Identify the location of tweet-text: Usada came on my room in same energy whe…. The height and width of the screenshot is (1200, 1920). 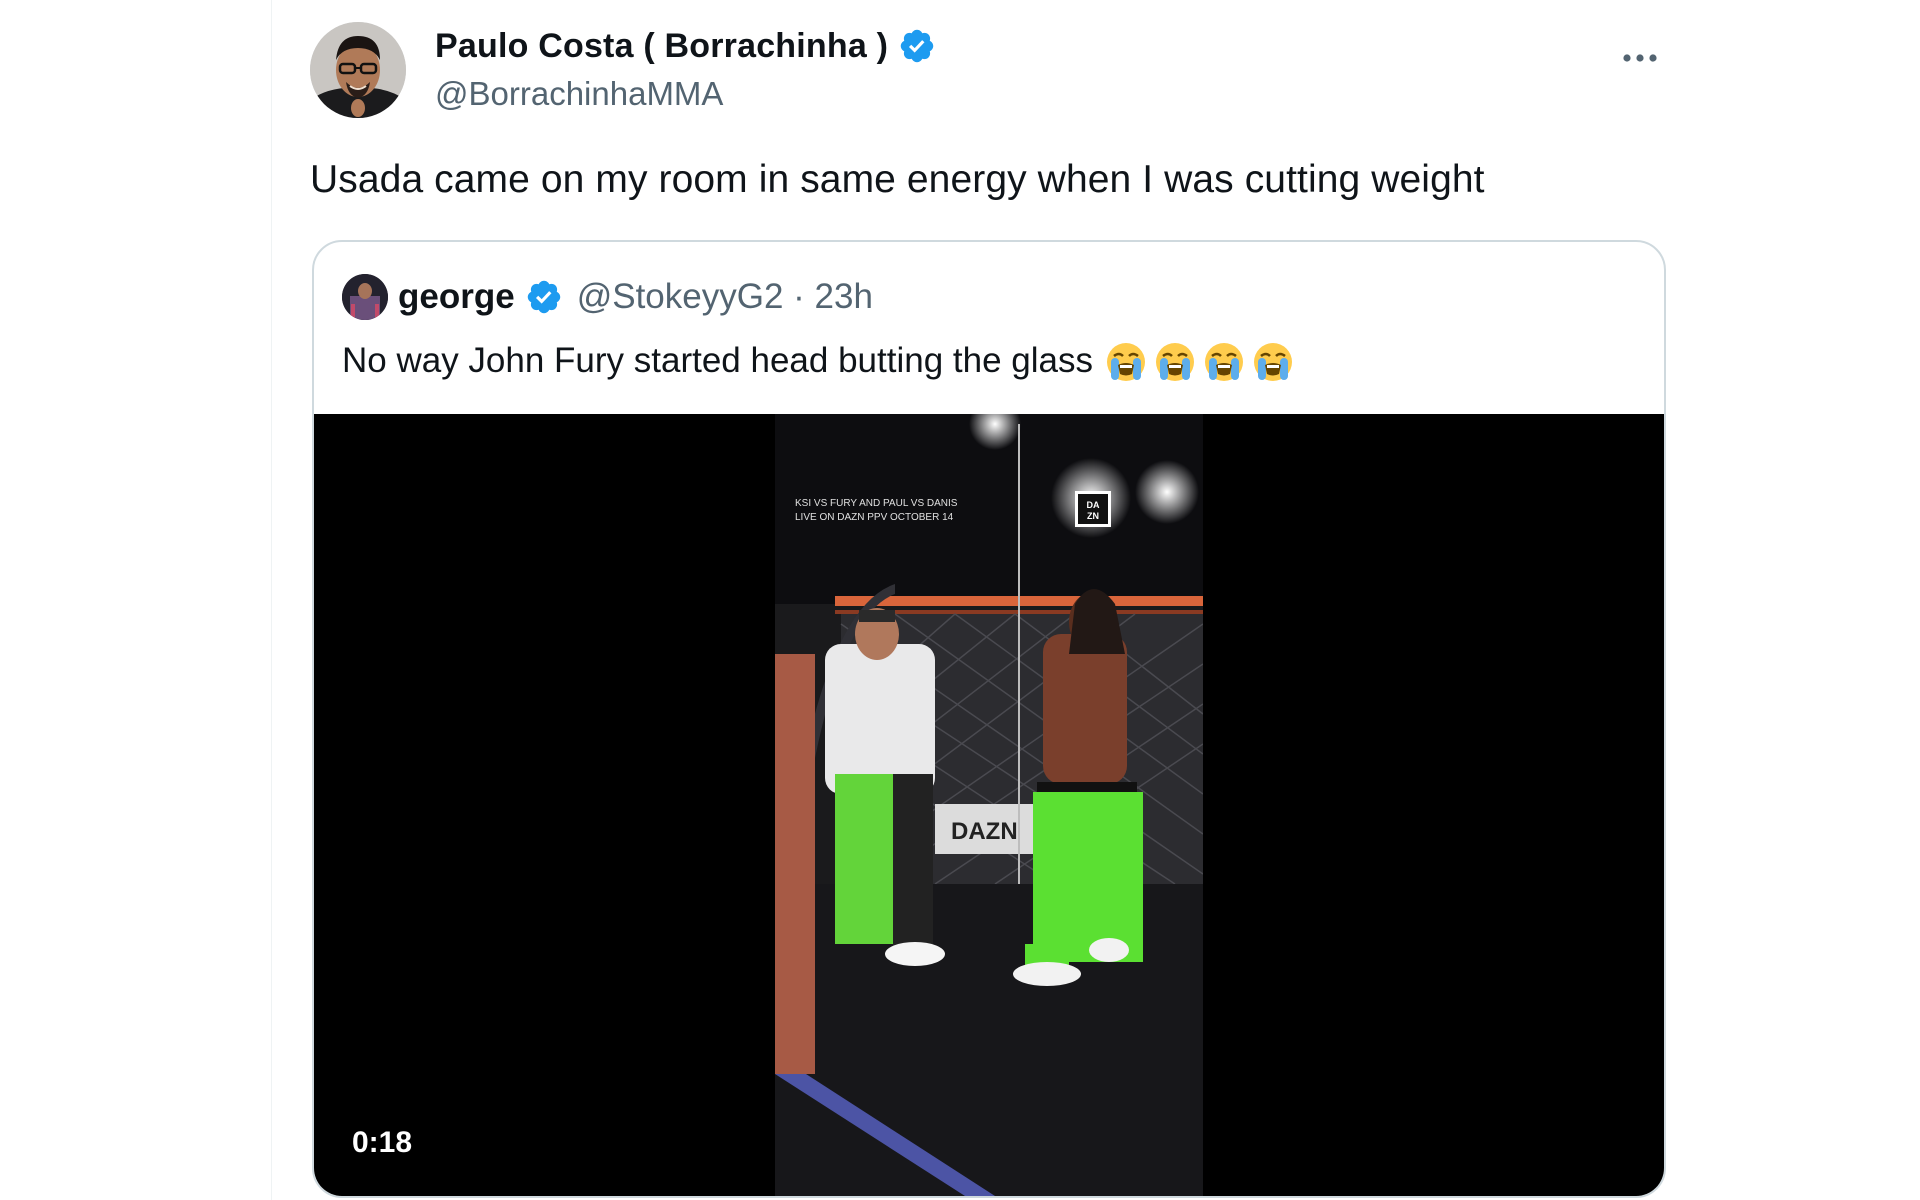
(897, 179).